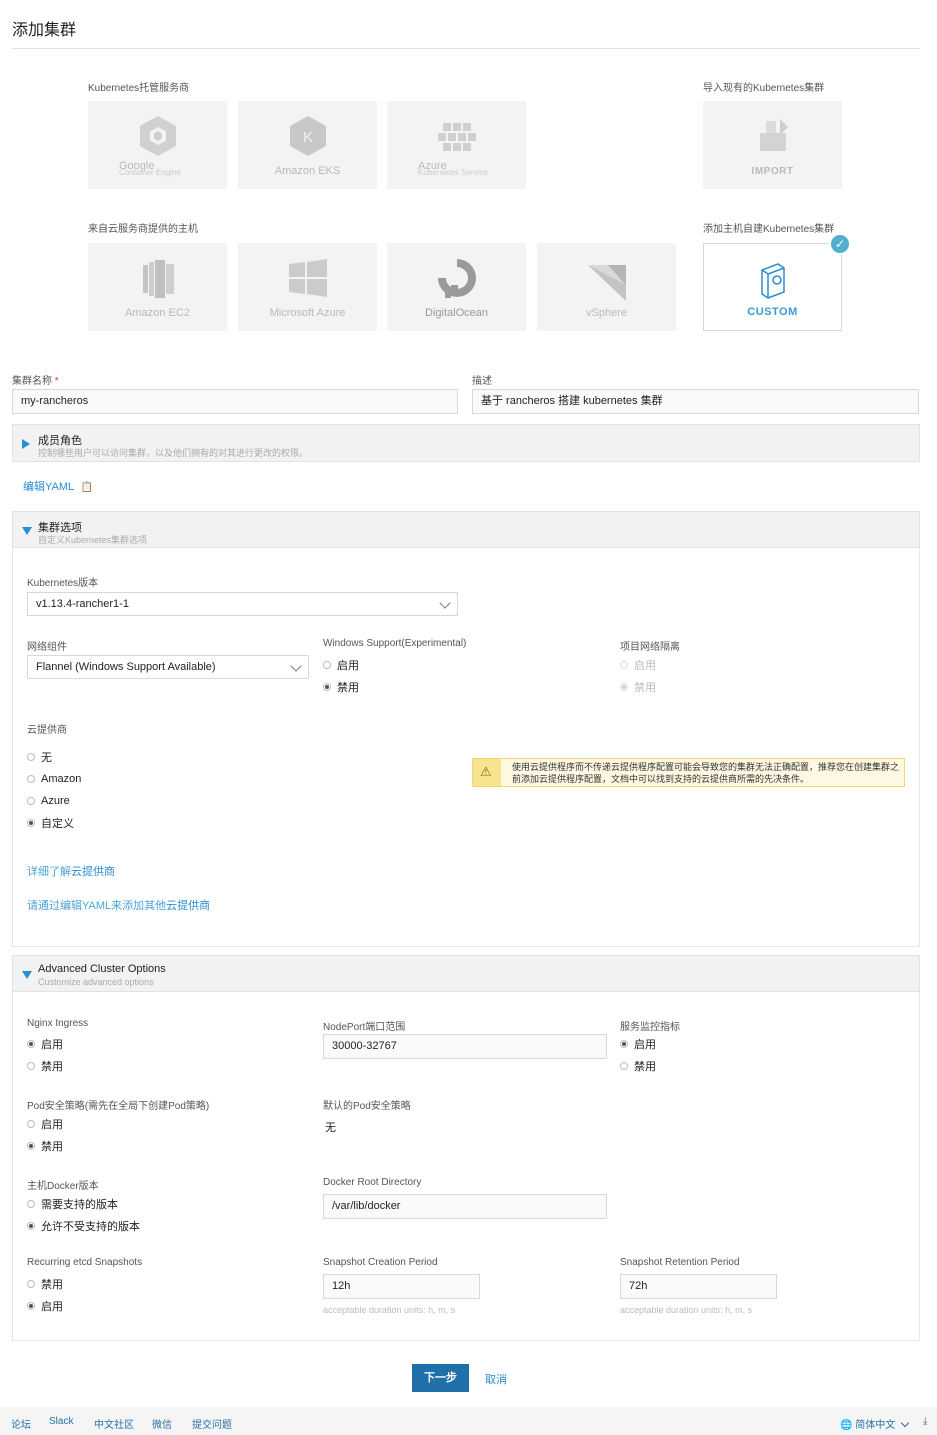 This screenshot has height=1435, width=937. Describe the element at coordinates (139, 88) in the screenshot. I see `hosted-providers-label: Kubernetes托管服务商` at that location.